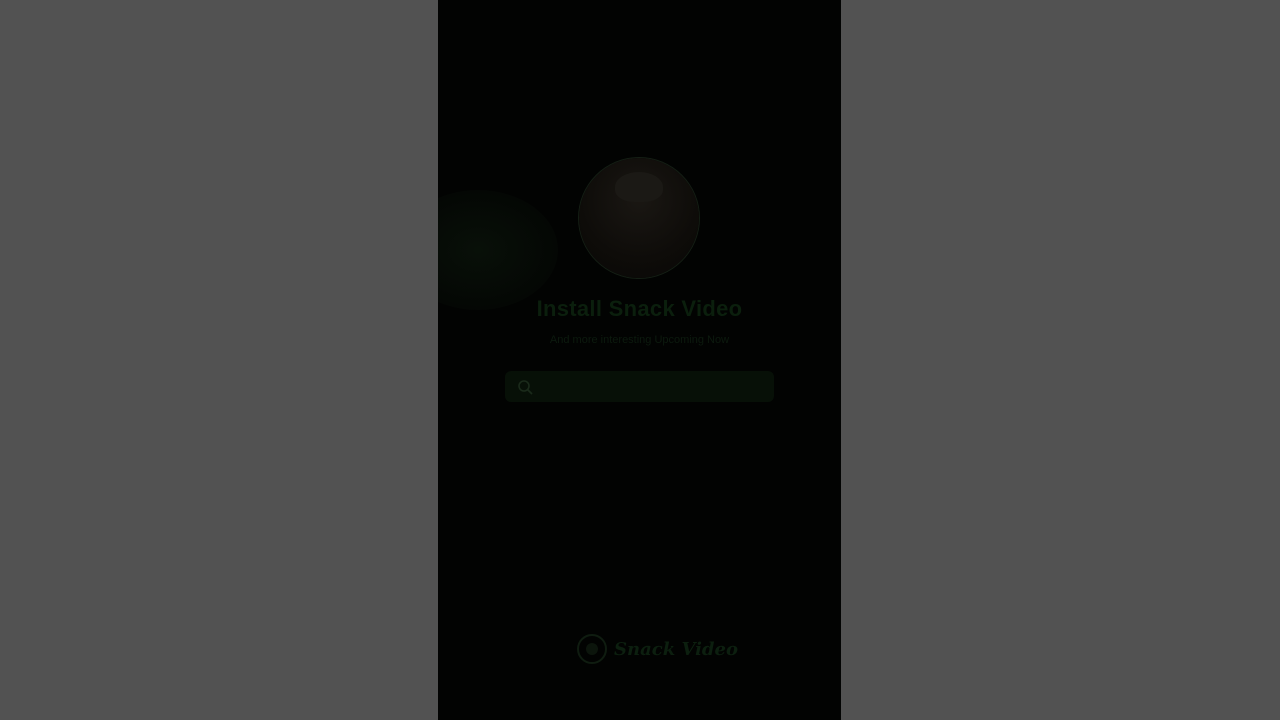 The width and height of the screenshot is (1280, 720). I want to click on brand-name: Snack Video, so click(676, 649).